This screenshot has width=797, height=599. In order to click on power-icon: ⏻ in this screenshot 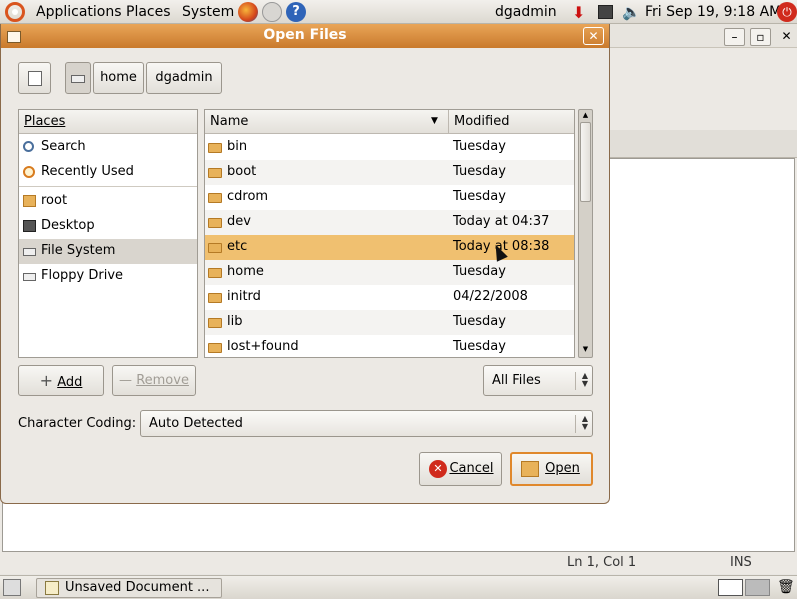, I will do `click(787, 12)`.